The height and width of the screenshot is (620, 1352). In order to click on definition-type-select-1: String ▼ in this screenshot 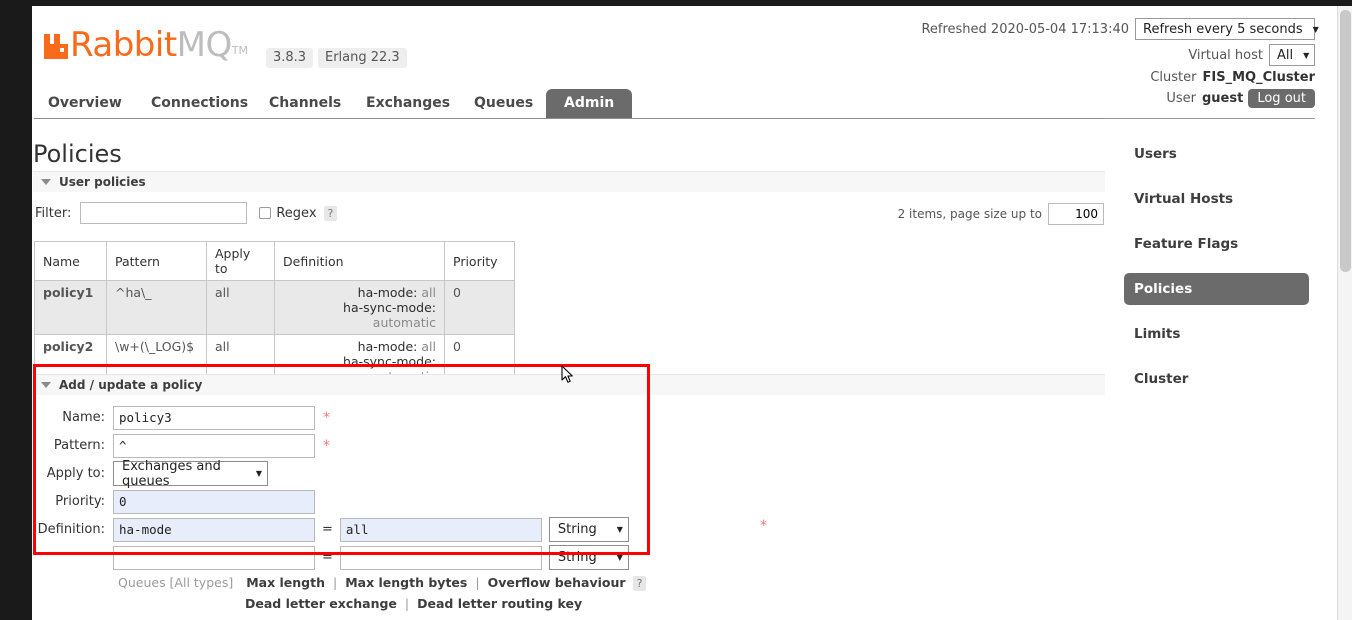, I will do `click(588, 529)`.